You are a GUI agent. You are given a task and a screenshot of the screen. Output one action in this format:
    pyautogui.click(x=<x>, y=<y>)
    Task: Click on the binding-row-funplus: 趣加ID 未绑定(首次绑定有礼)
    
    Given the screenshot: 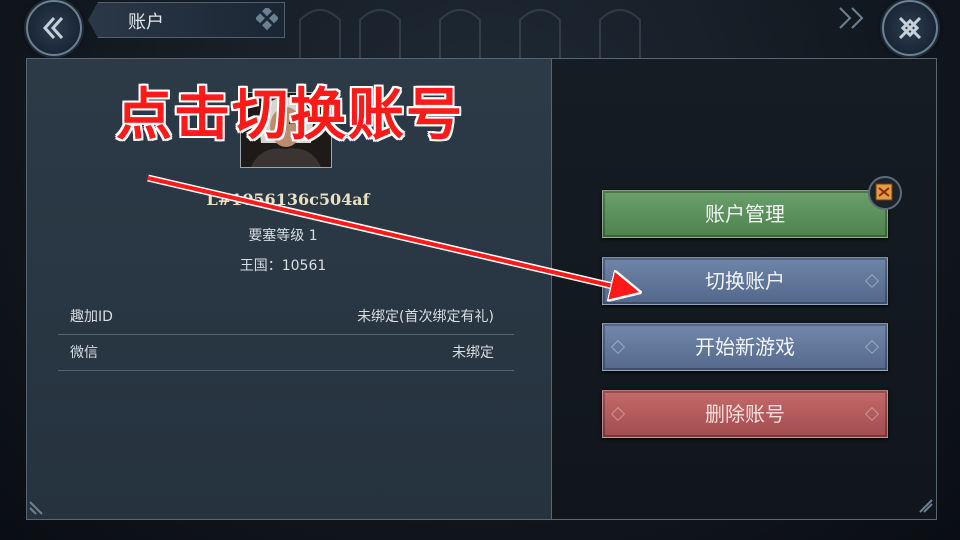 What is the action you would take?
    pyautogui.click(x=286, y=316)
    